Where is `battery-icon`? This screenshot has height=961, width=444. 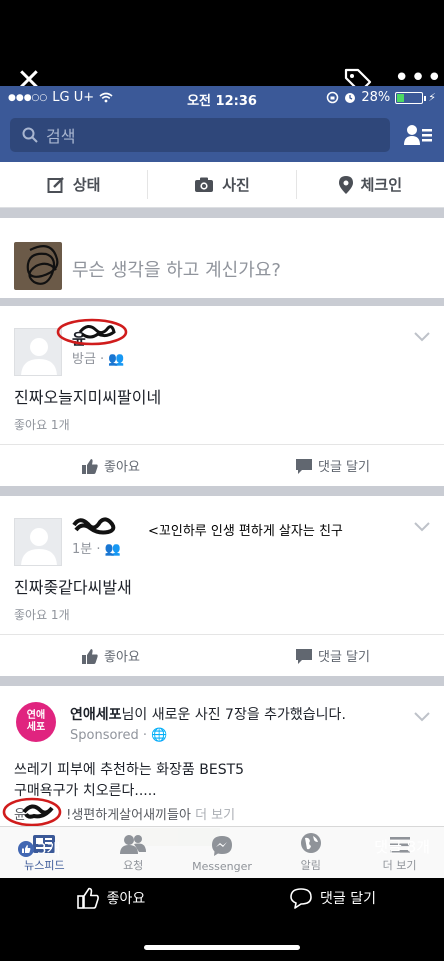 battery-icon is located at coordinates (411, 97).